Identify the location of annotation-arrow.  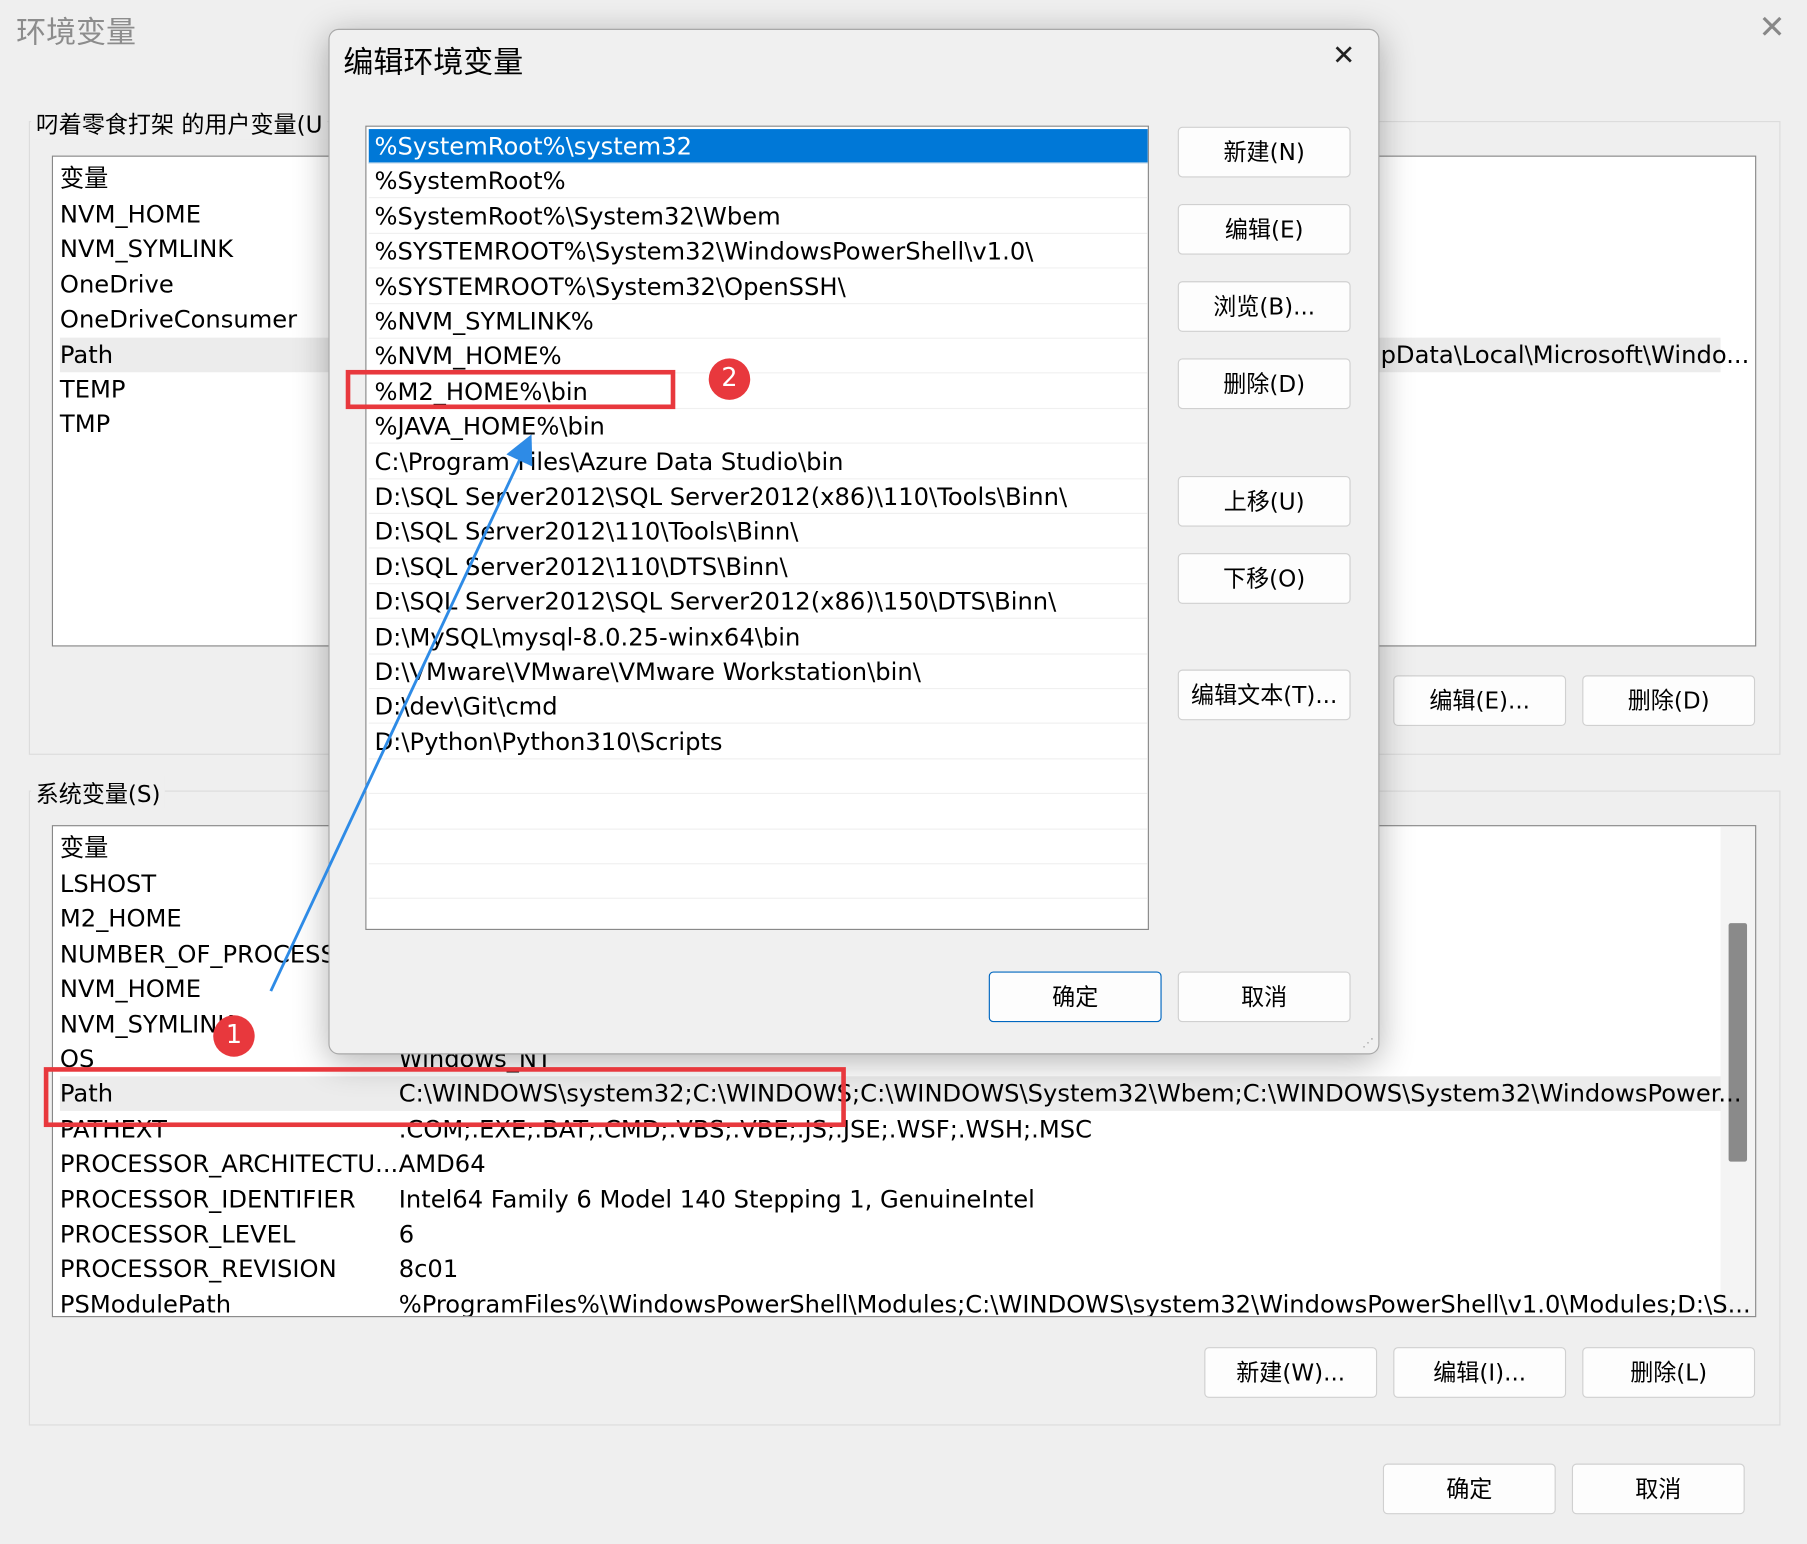
(401, 713).